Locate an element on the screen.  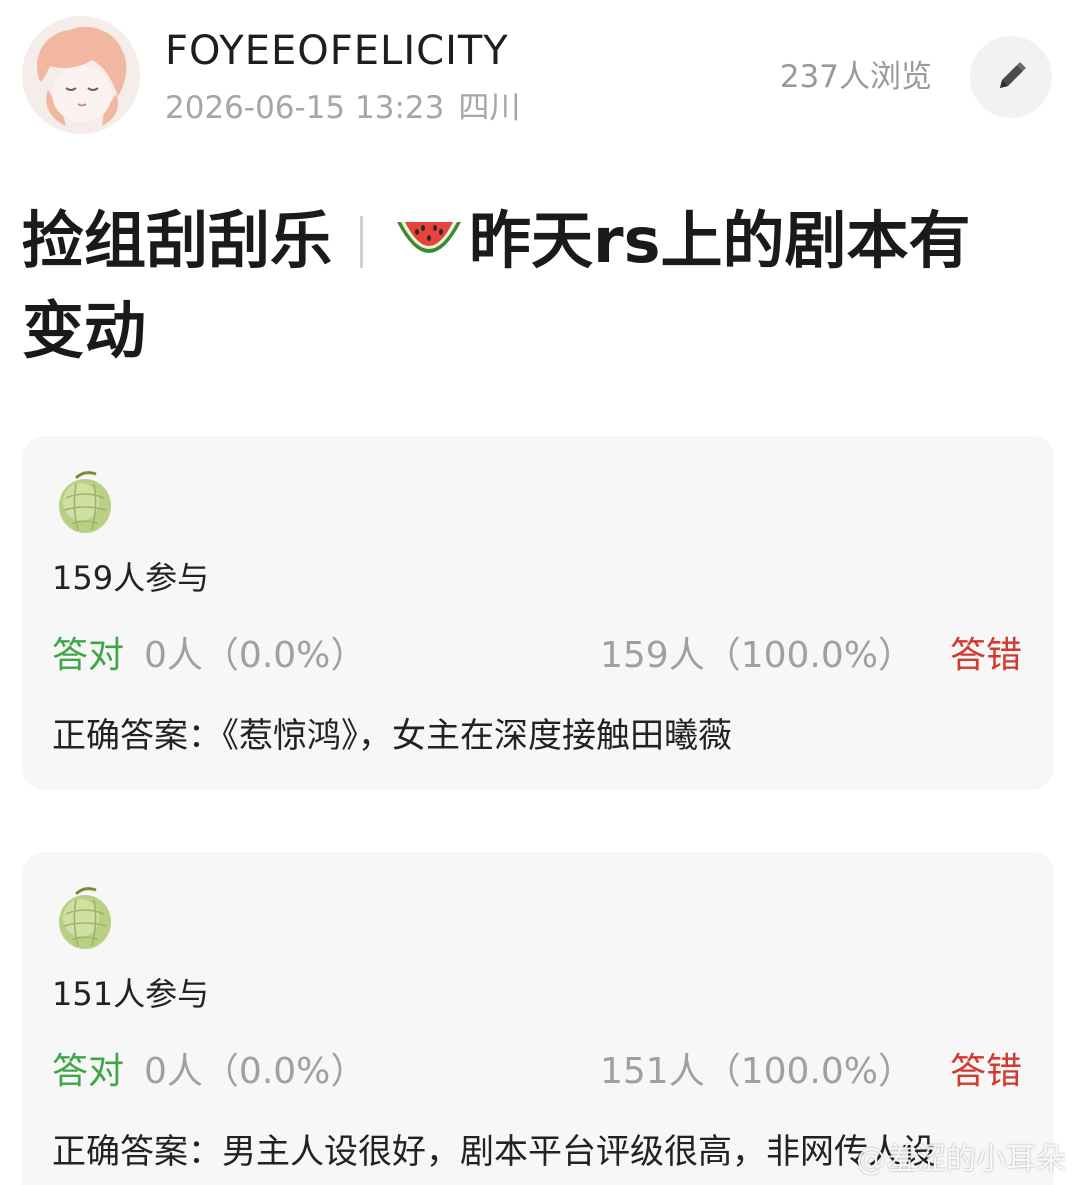
participant-count: 151人参与 is located at coordinates (131, 994).